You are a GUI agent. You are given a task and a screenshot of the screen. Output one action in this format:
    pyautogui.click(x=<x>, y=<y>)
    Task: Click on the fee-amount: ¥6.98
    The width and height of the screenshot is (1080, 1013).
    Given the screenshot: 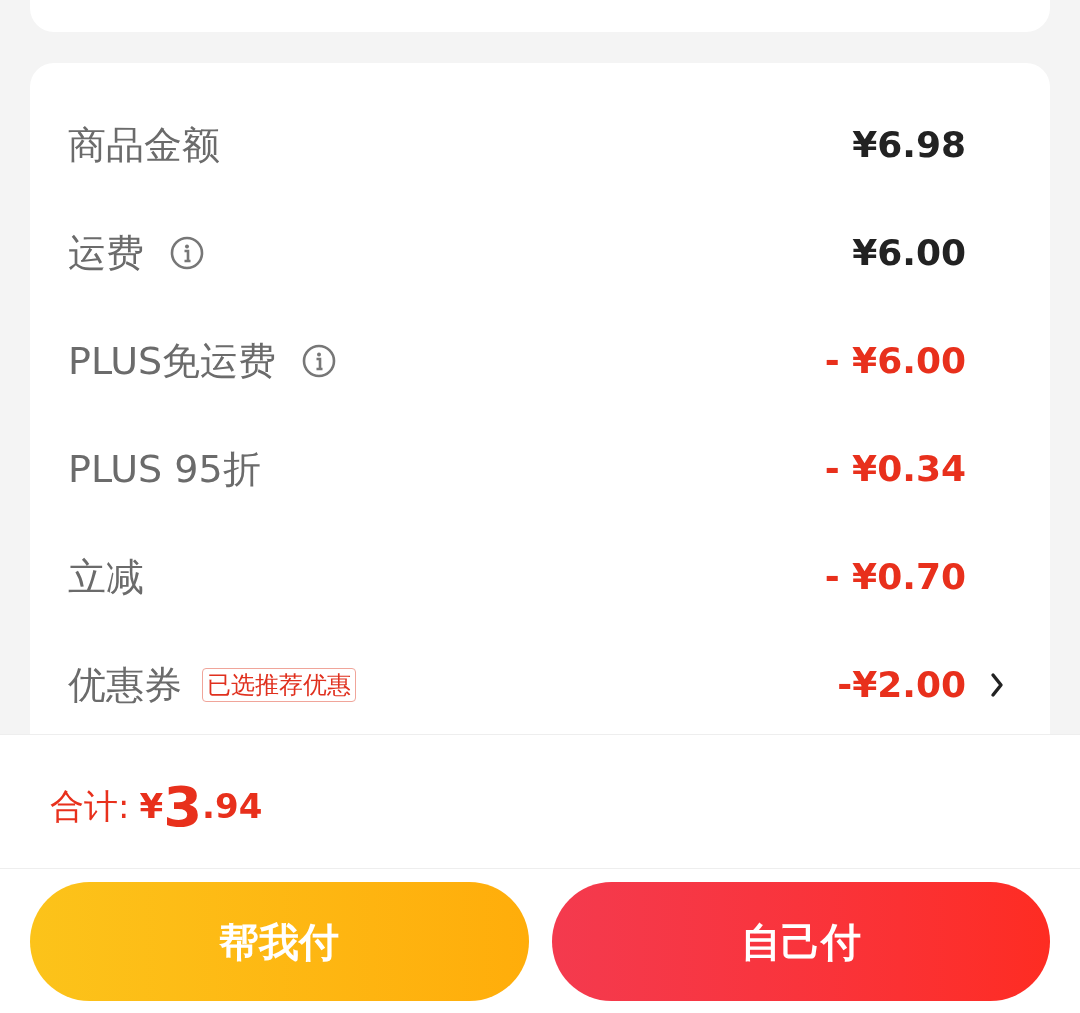 What is the action you would take?
    pyautogui.click(x=909, y=145)
    